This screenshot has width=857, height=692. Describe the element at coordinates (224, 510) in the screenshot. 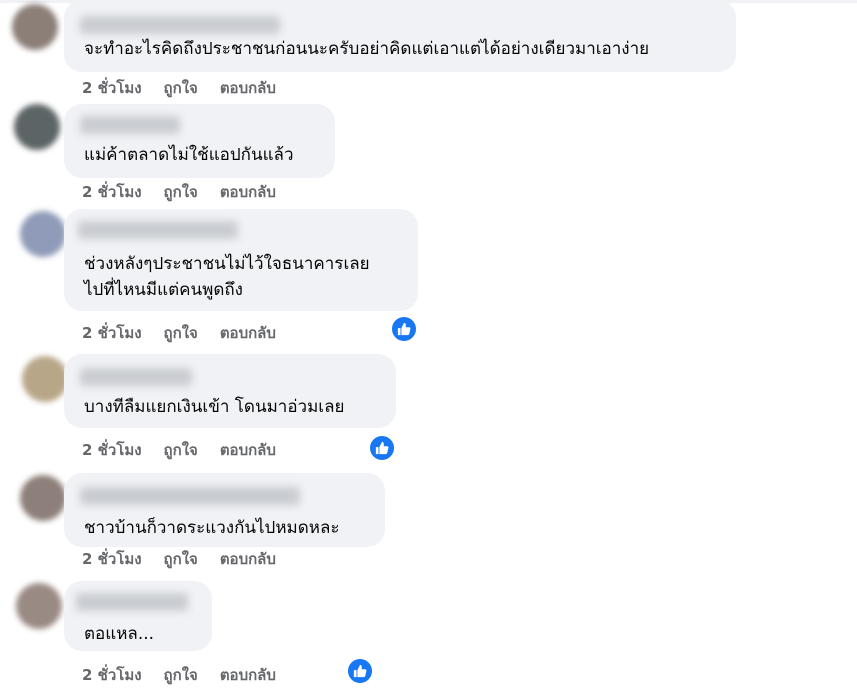

I see `comment-bubble: ชาวบ้านก็วาดระแวงกันไปหมดหละ` at that location.